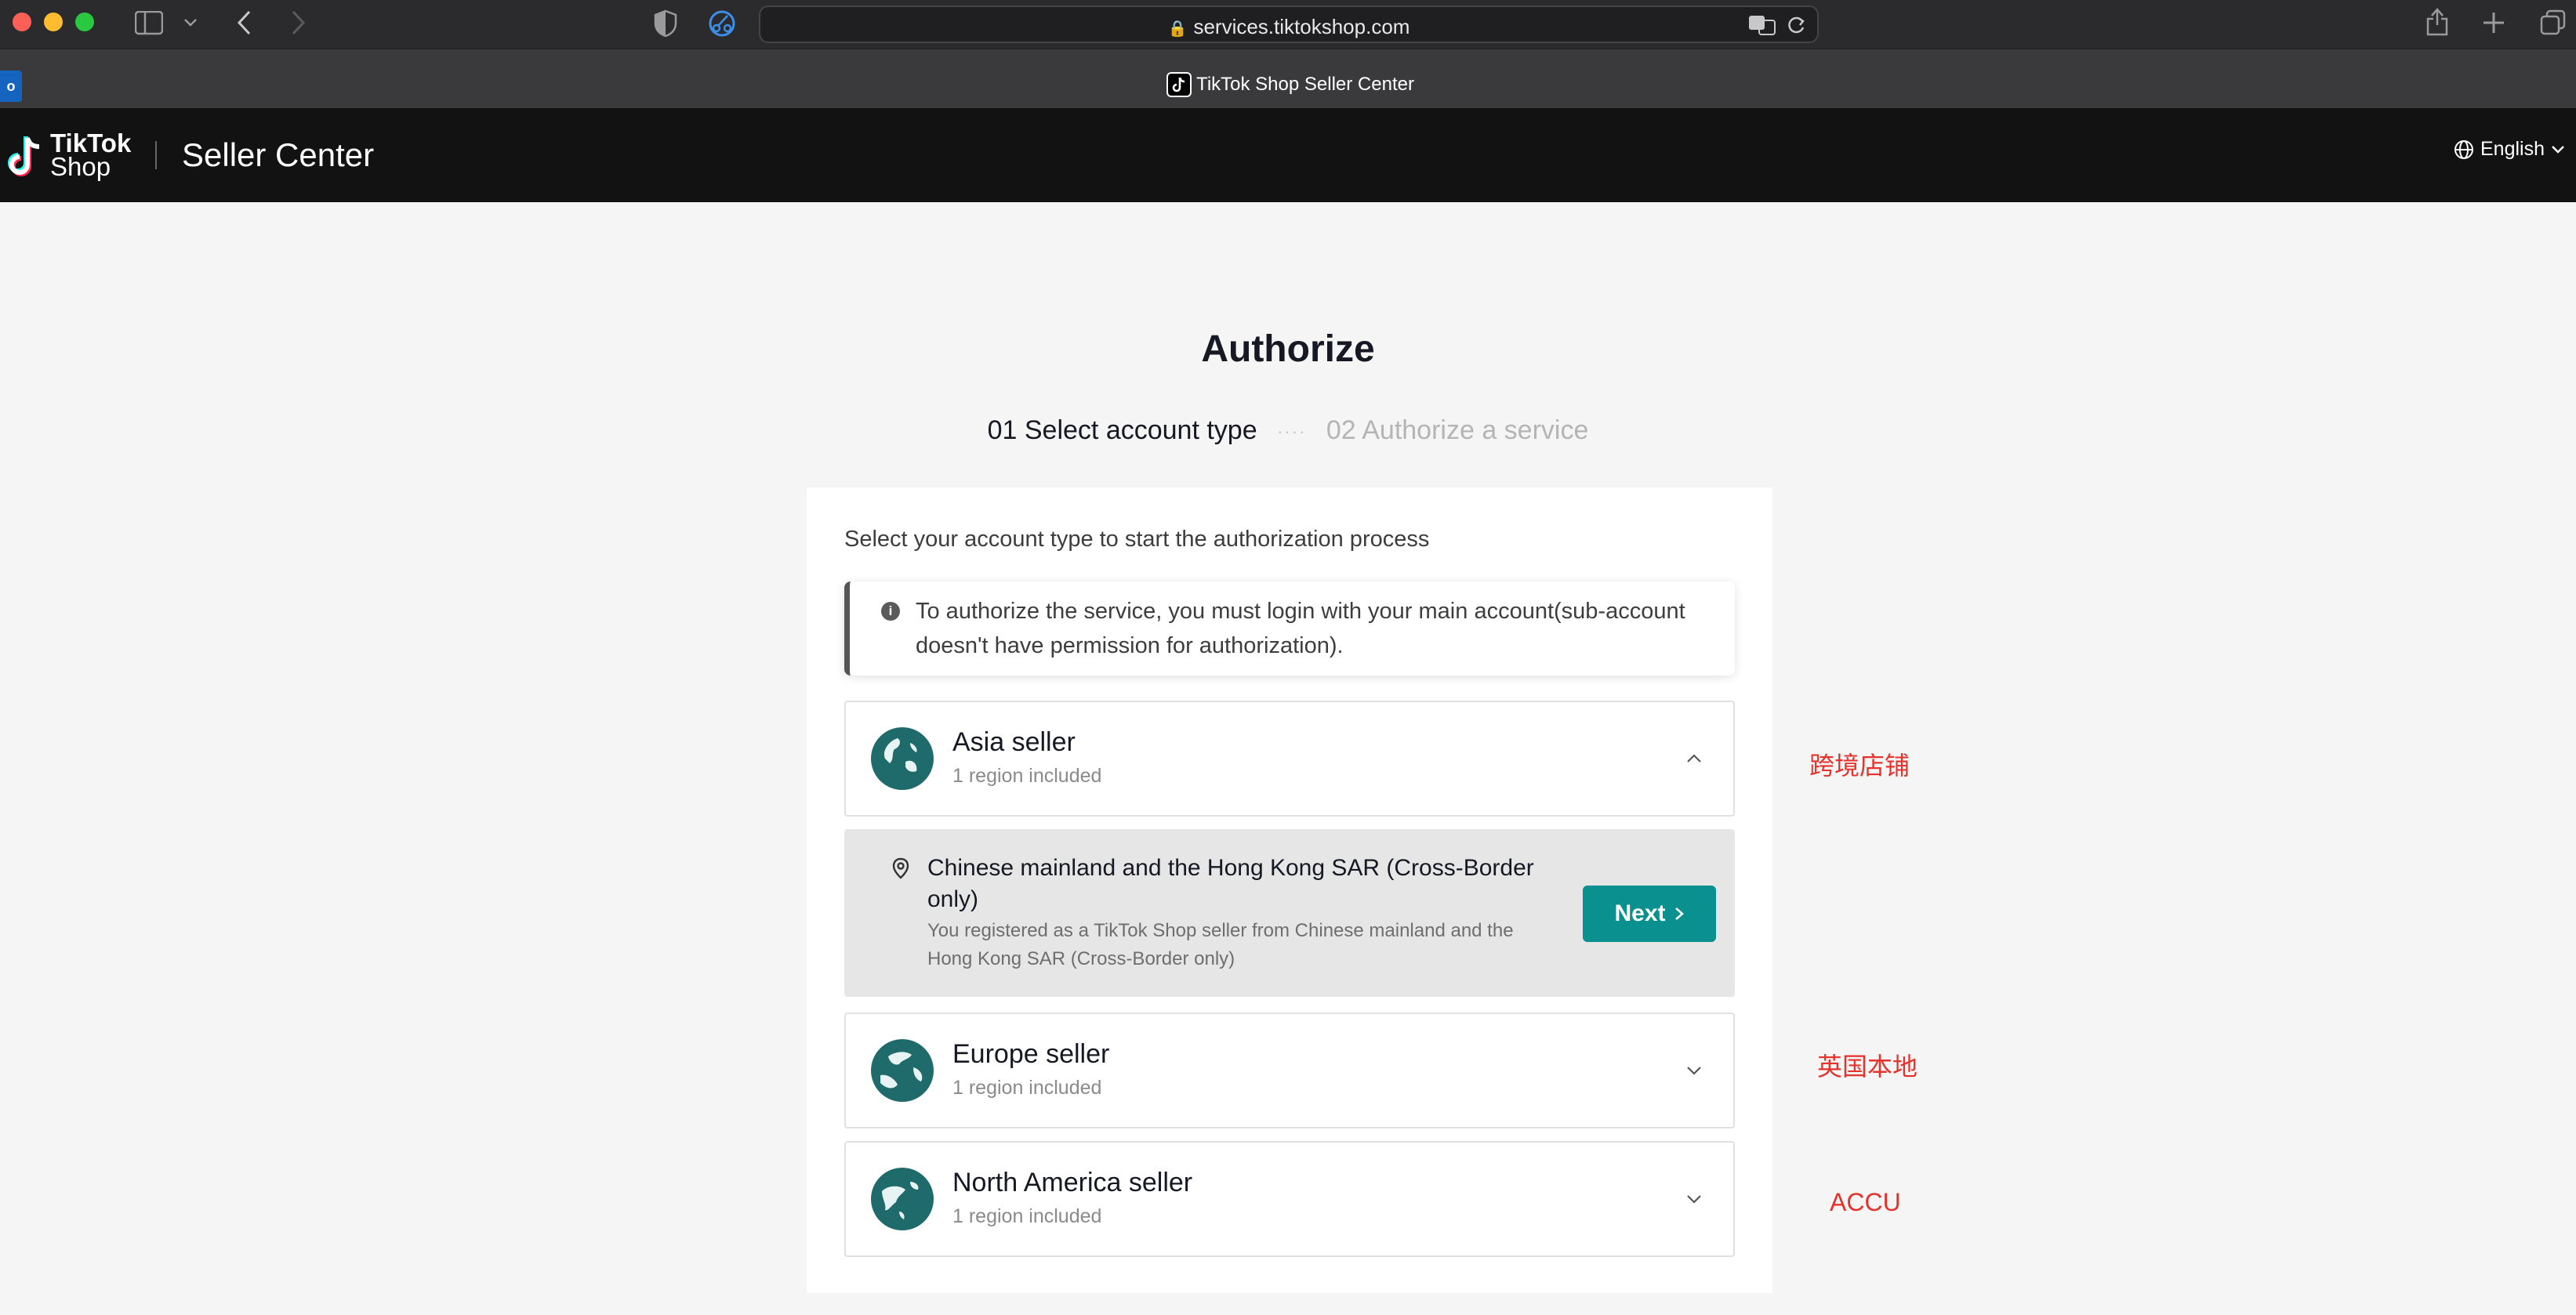 The width and height of the screenshot is (2576, 1315). What do you see at coordinates (1290, 759) in the screenshot?
I see `region-asia-seller: Asia seller 1 region included` at bounding box center [1290, 759].